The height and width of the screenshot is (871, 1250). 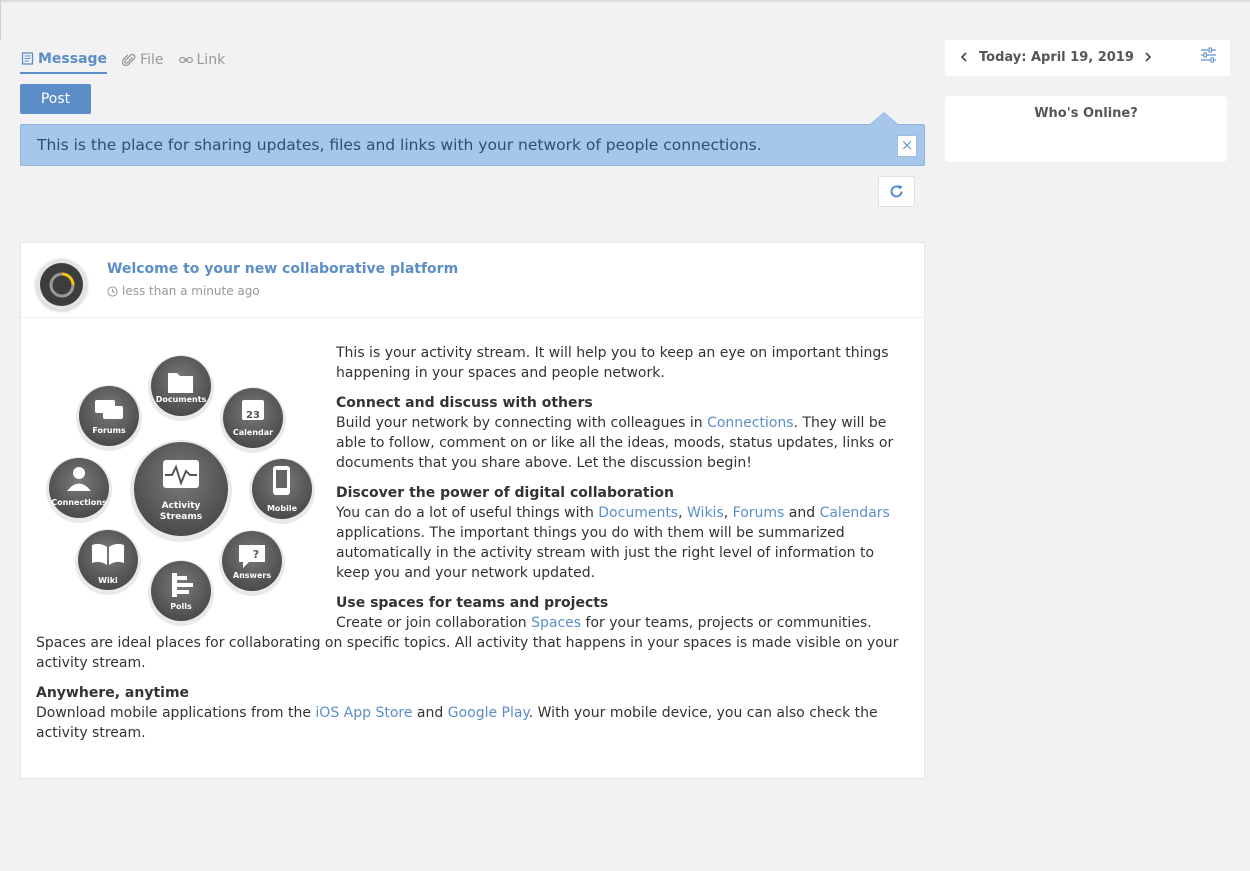 What do you see at coordinates (488, 713) in the screenshot?
I see `google-play-link: Google Play` at bounding box center [488, 713].